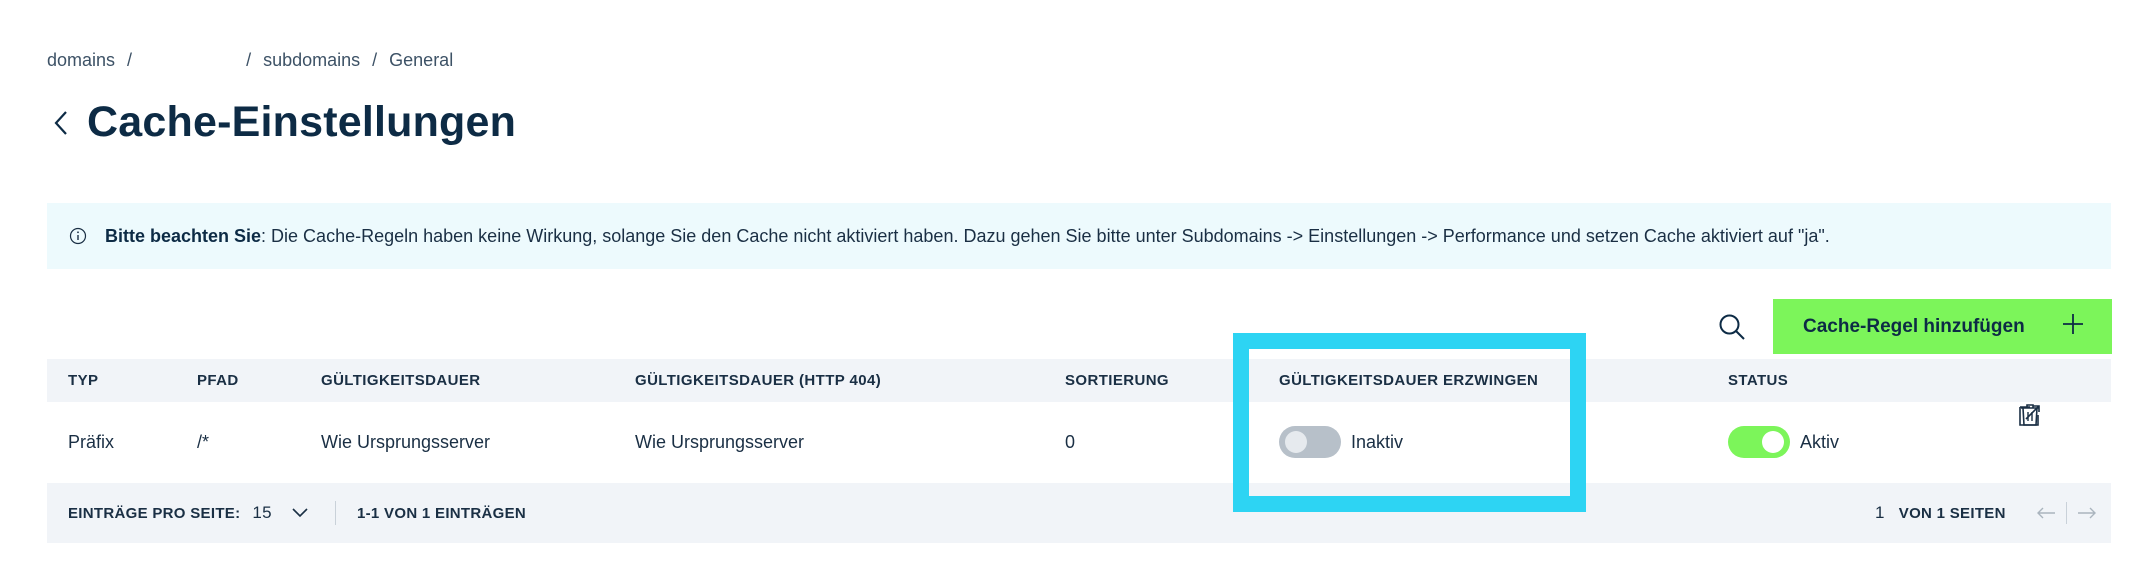 Image resolution: width=2152 pixels, height=570 pixels. Describe the element at coordinates (1117, 380) in the screenshot. I see `col-header-sortierung: SORTIERUNG` at that location.